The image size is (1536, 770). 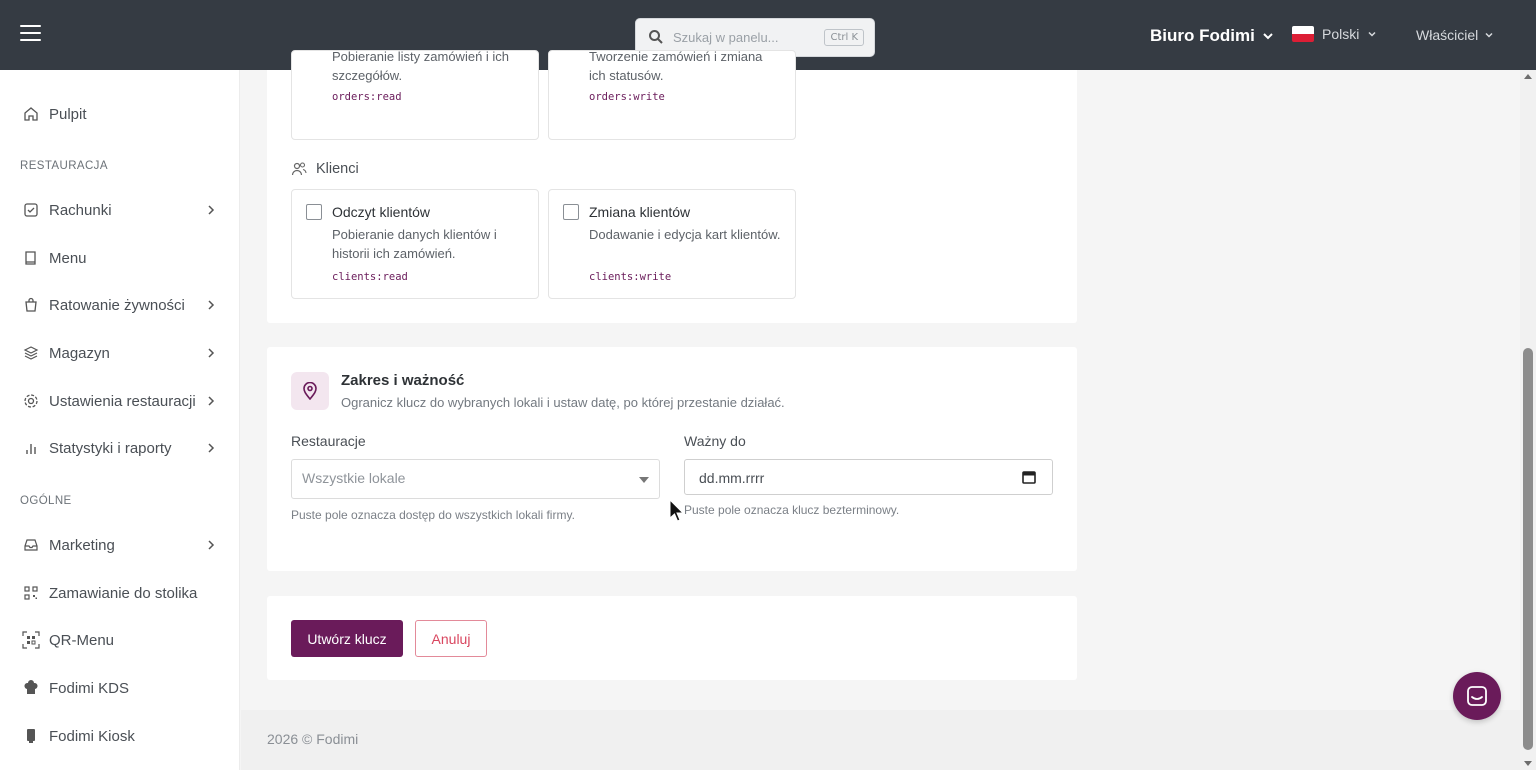 What do you see at coordinates (1341, 34) in the screenshot?
I see `language-label: Polski` at bounding box center [1341, 34].